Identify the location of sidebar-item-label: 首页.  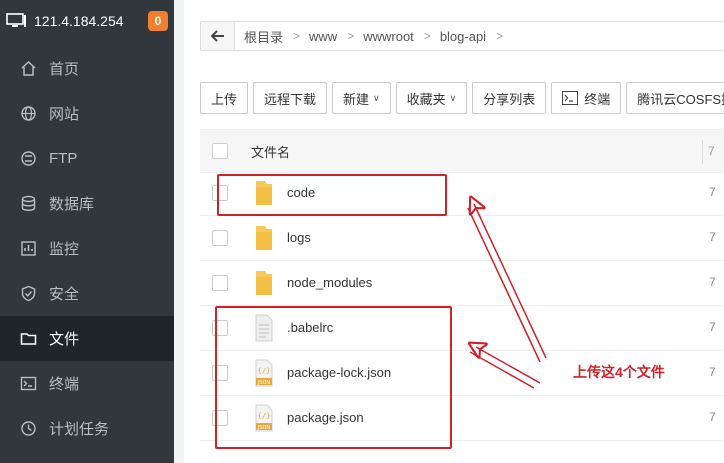
(64, 69).